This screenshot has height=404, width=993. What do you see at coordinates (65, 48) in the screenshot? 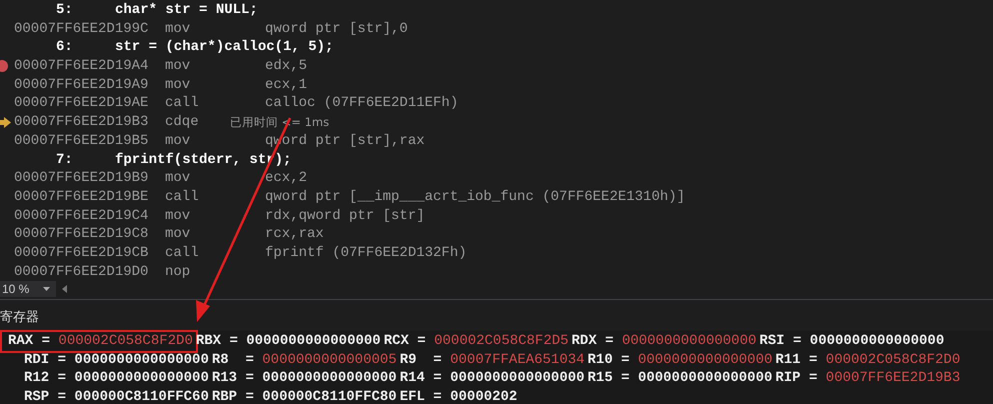
I see `source-line-number: 6:` at bounding box center [65, 48].